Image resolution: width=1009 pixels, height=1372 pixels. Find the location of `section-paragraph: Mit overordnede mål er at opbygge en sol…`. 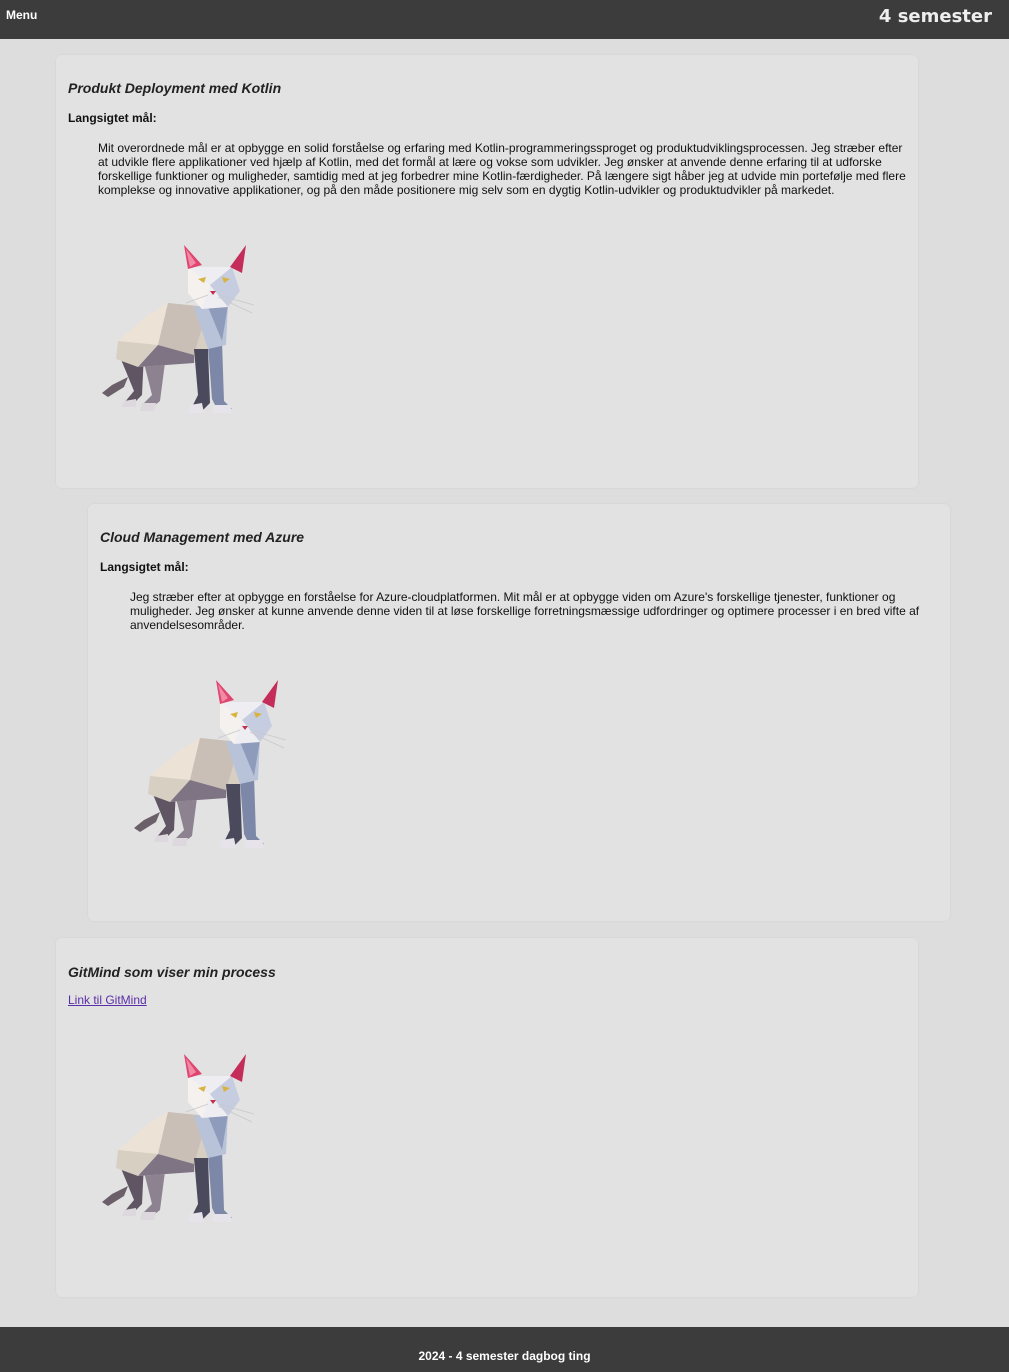

section-paragraph: Mit overordnede mål er at opbygge en sol… is located at coordinates (502, 169).